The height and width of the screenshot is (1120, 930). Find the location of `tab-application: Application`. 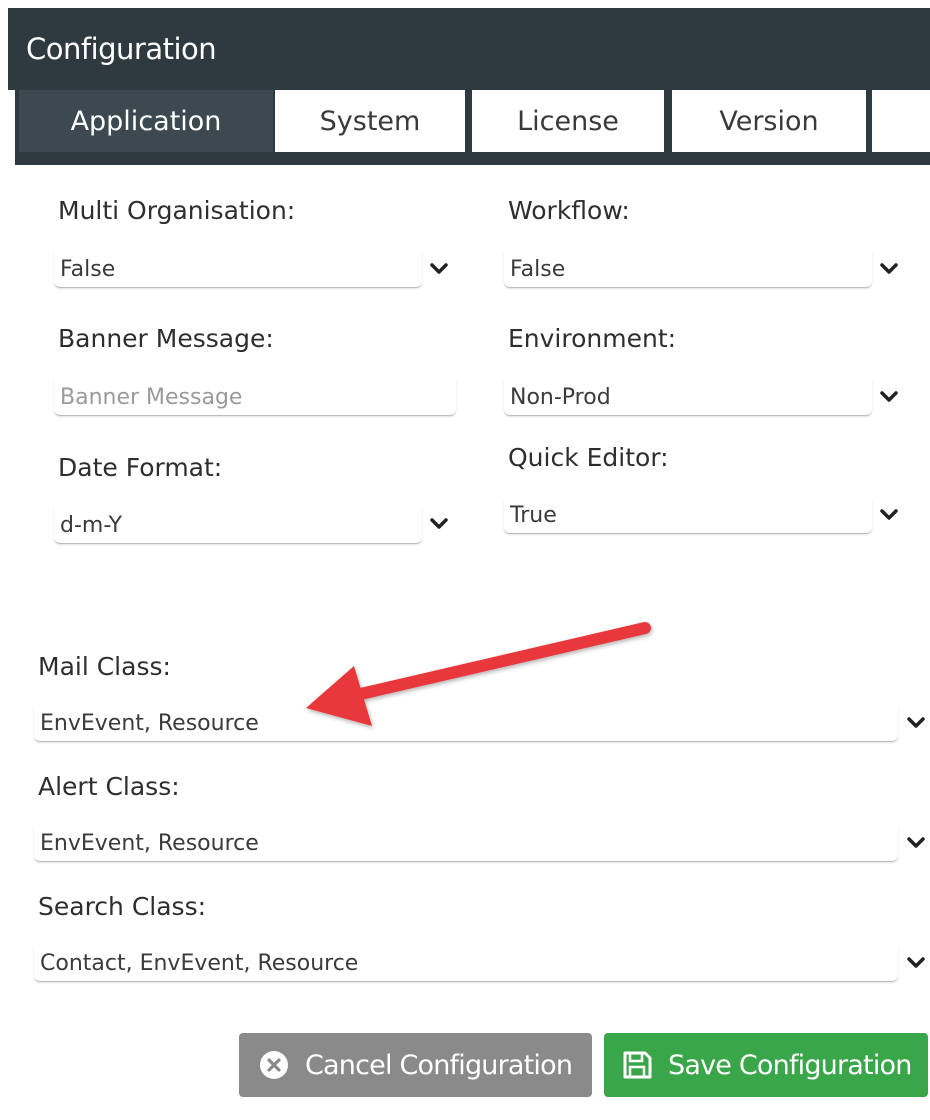

tab-application: Application is located at coordinates (146, 121).